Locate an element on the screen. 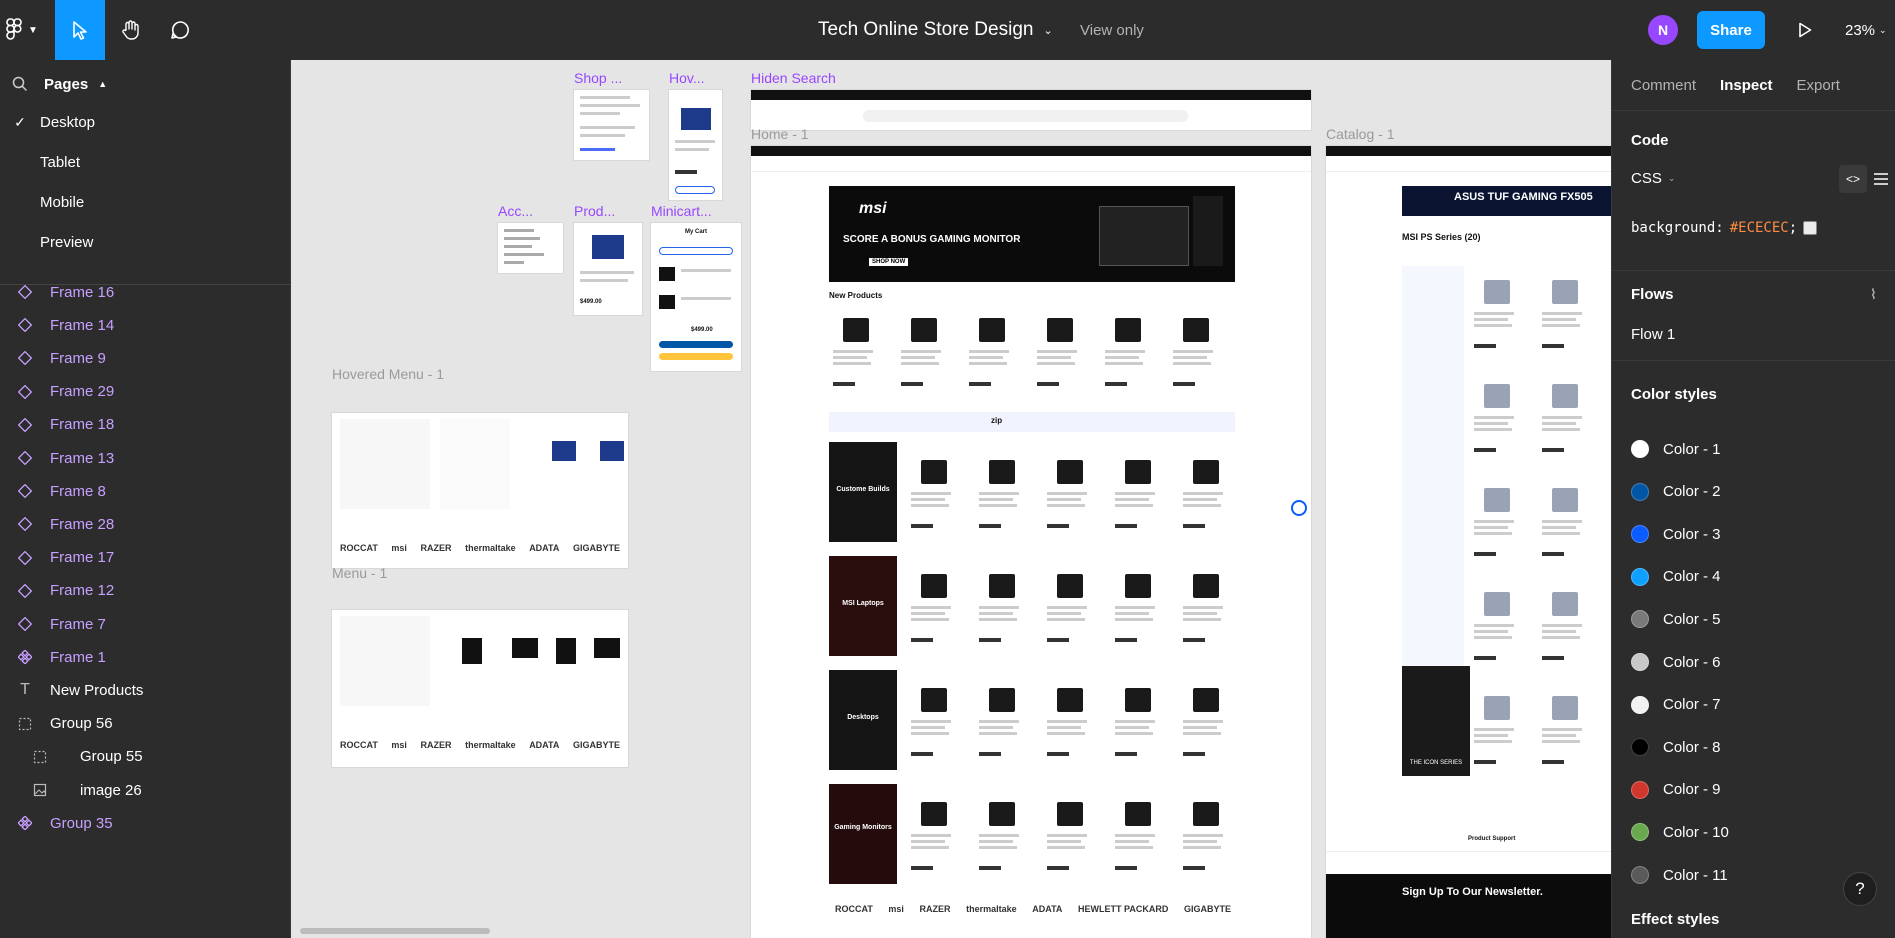 This screenshot has width=1895, height=938. page-item-desktop: ✓ Desktop is located at coordinates (145, 122).